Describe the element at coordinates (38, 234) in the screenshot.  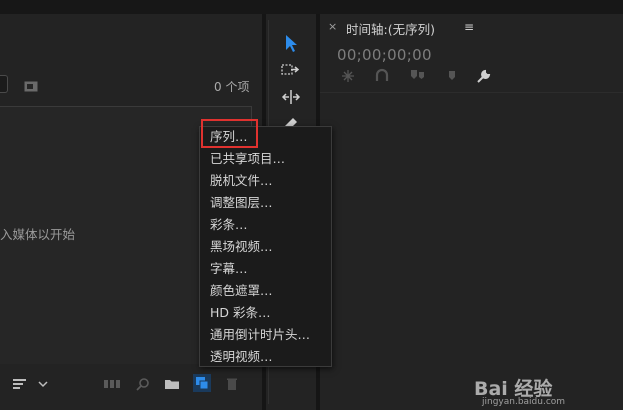
I see `empty-hint: 入媒体以开始` at that location.